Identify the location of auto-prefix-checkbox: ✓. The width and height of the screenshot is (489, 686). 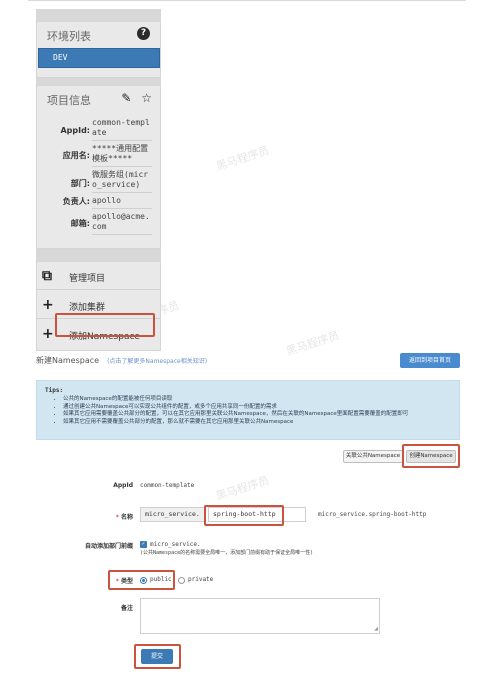
(143, 544).